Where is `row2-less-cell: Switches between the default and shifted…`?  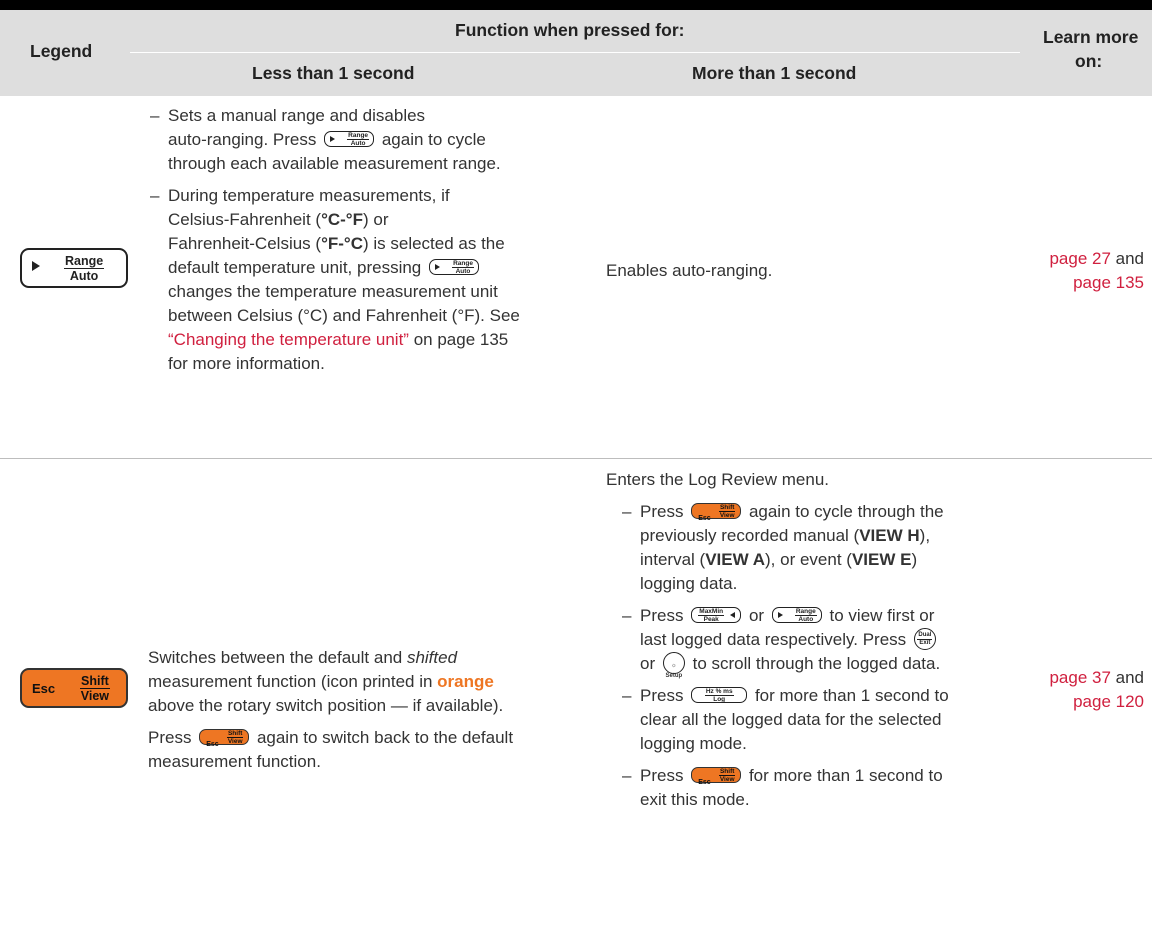 row2-less-cell: Switches between the default and shifted… is located at coordinates (331, 709).